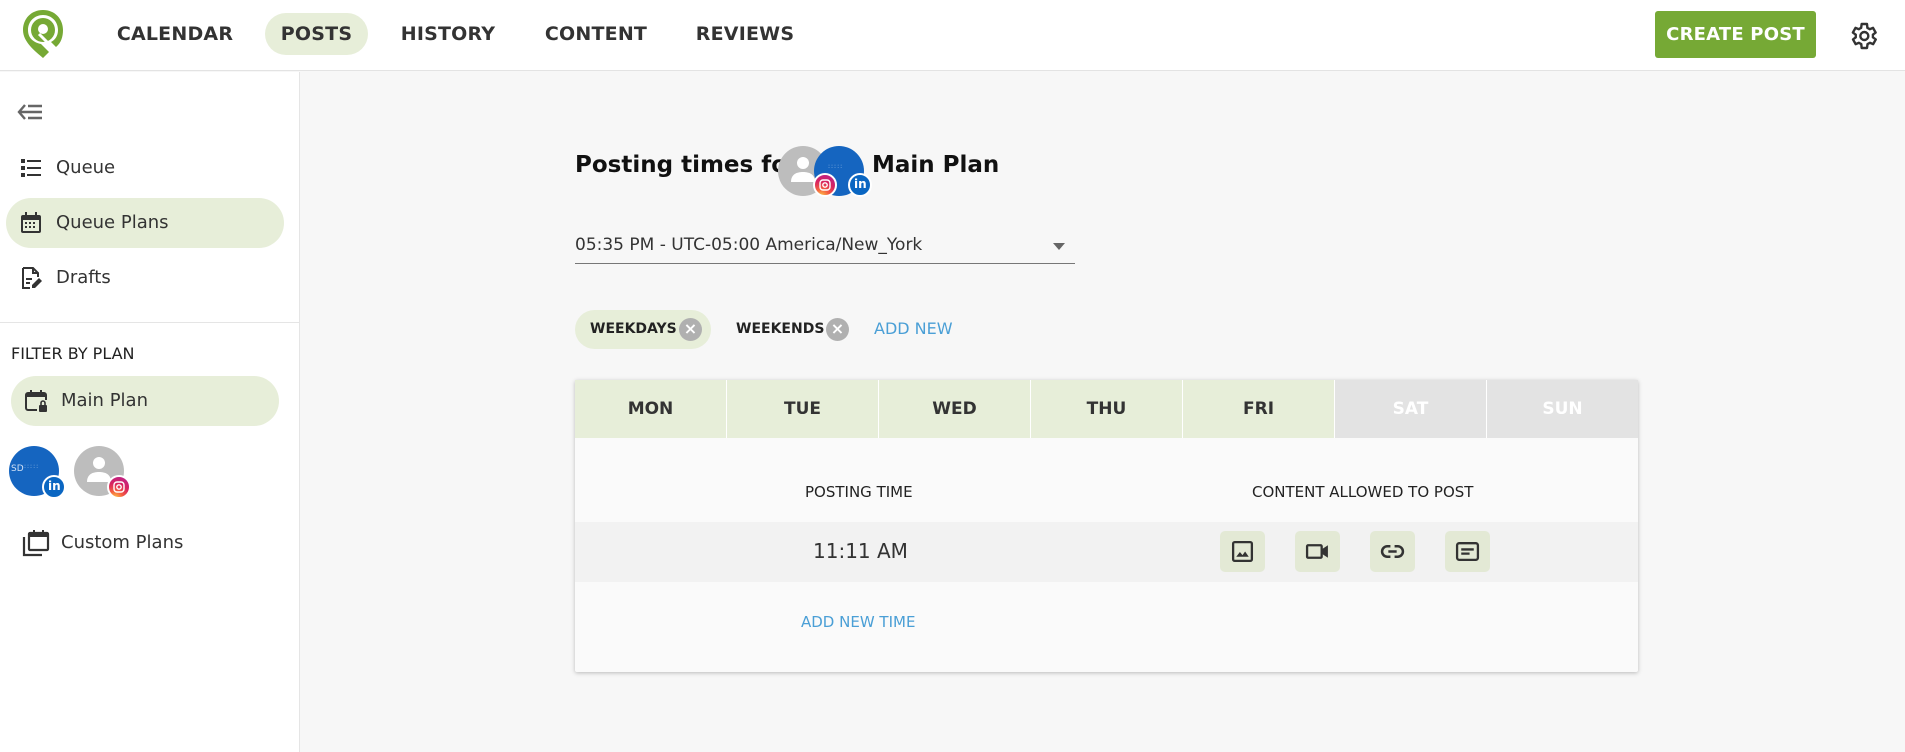  What do you see at coordinates (112, 222) in the screenshot?
I see `sidebar-item-label: Queue Plans` at bounding box center [112, 222].